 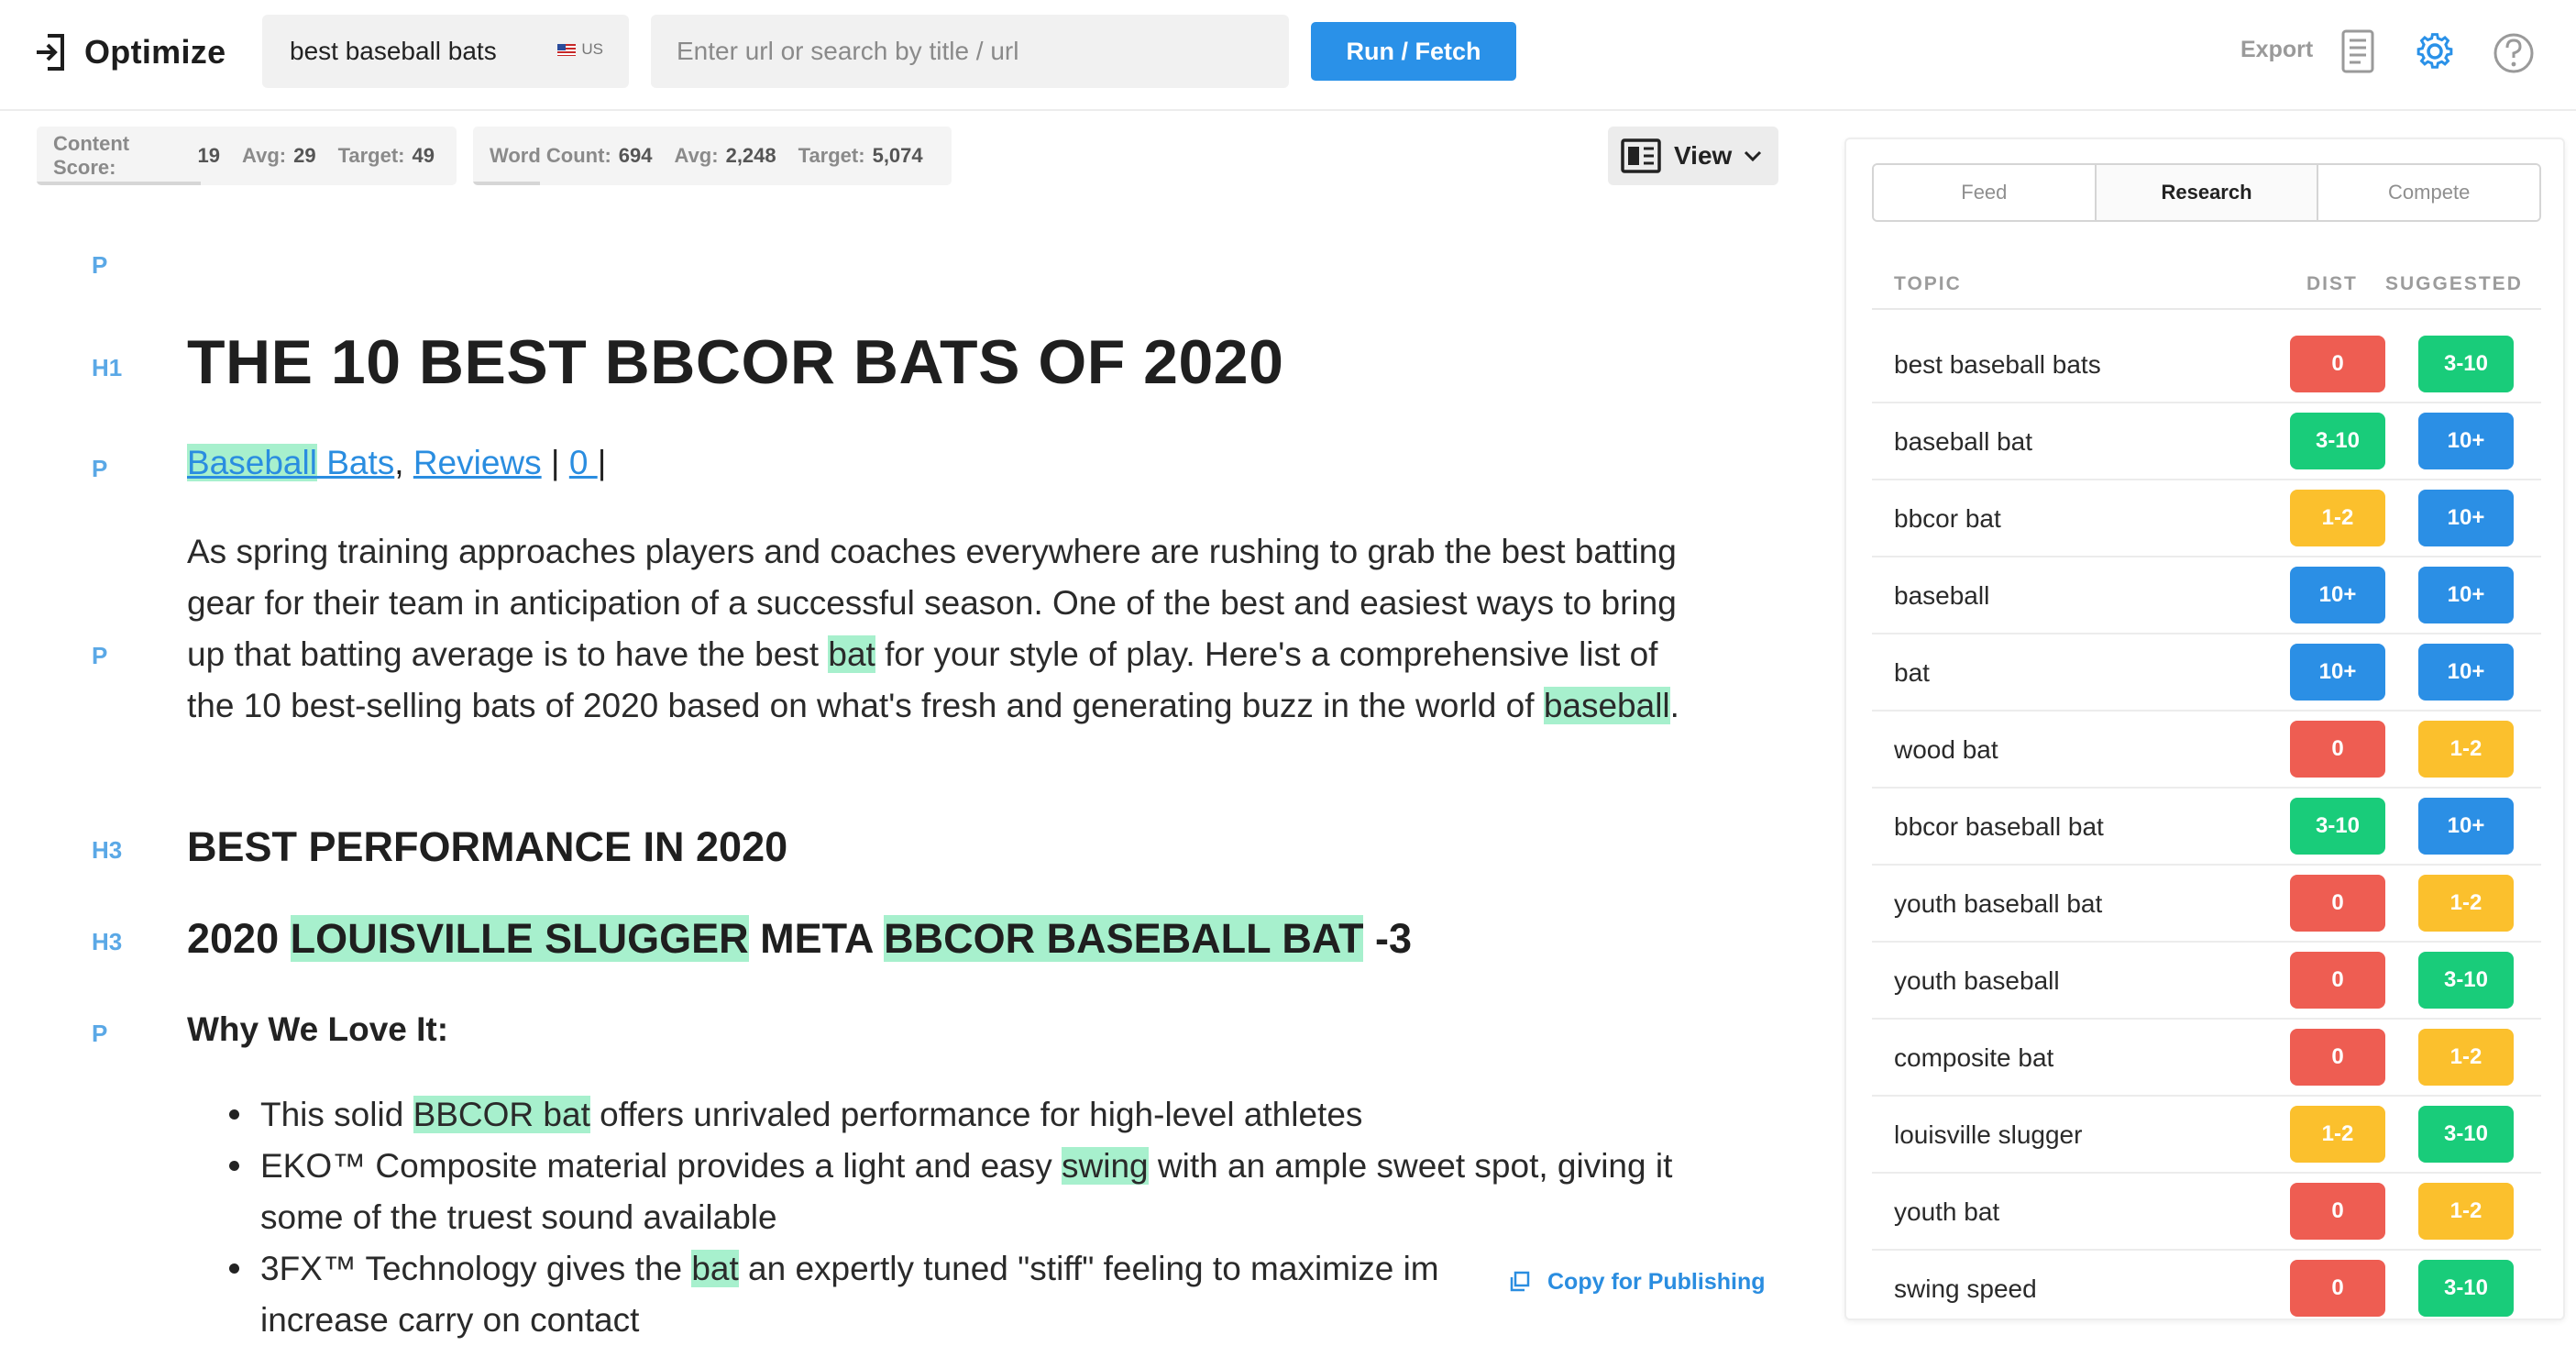 What do you see at coordinates (2206, 827) in the screenshot?
I see `table-row: bbcor baseball bat 3-10 10+` at bounding box center [2206, 827].